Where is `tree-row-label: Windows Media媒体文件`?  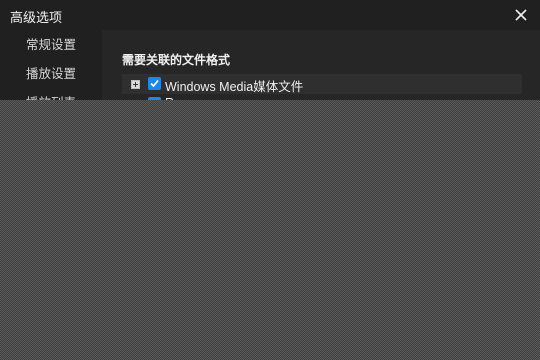
tree-row-label: Windows Media媒体文件 is located at coordinates (234, 87).